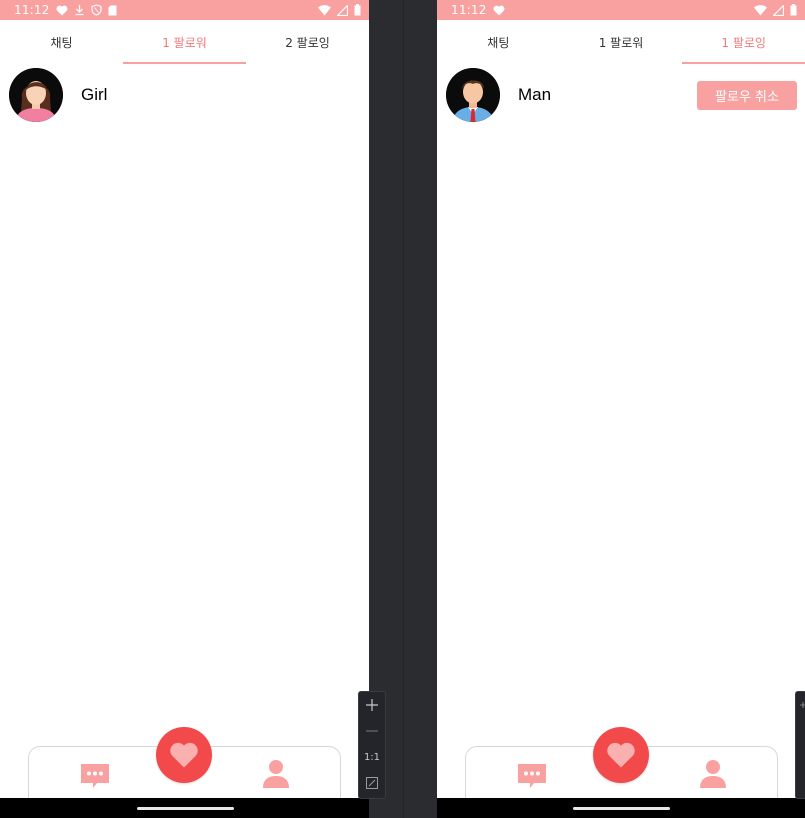  Describe the element at coordinates (112, 10) in the screenshot. I see `sdcard-status-icon` at that location.